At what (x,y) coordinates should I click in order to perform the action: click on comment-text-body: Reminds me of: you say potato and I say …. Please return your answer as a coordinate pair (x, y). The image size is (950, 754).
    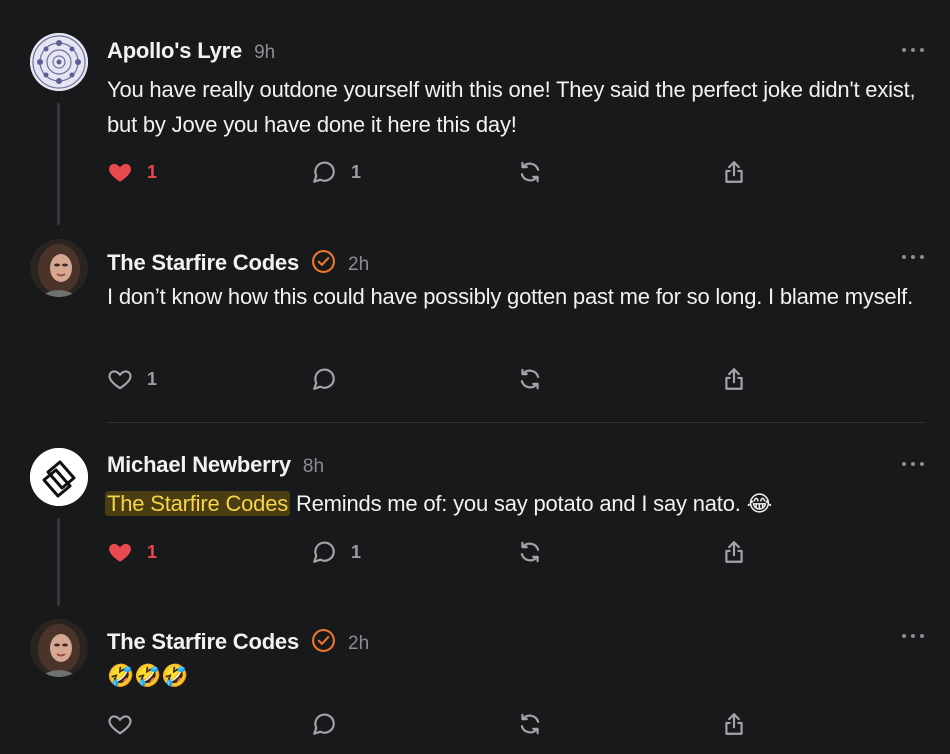
    Looking at the image, I should click on (531, 503).